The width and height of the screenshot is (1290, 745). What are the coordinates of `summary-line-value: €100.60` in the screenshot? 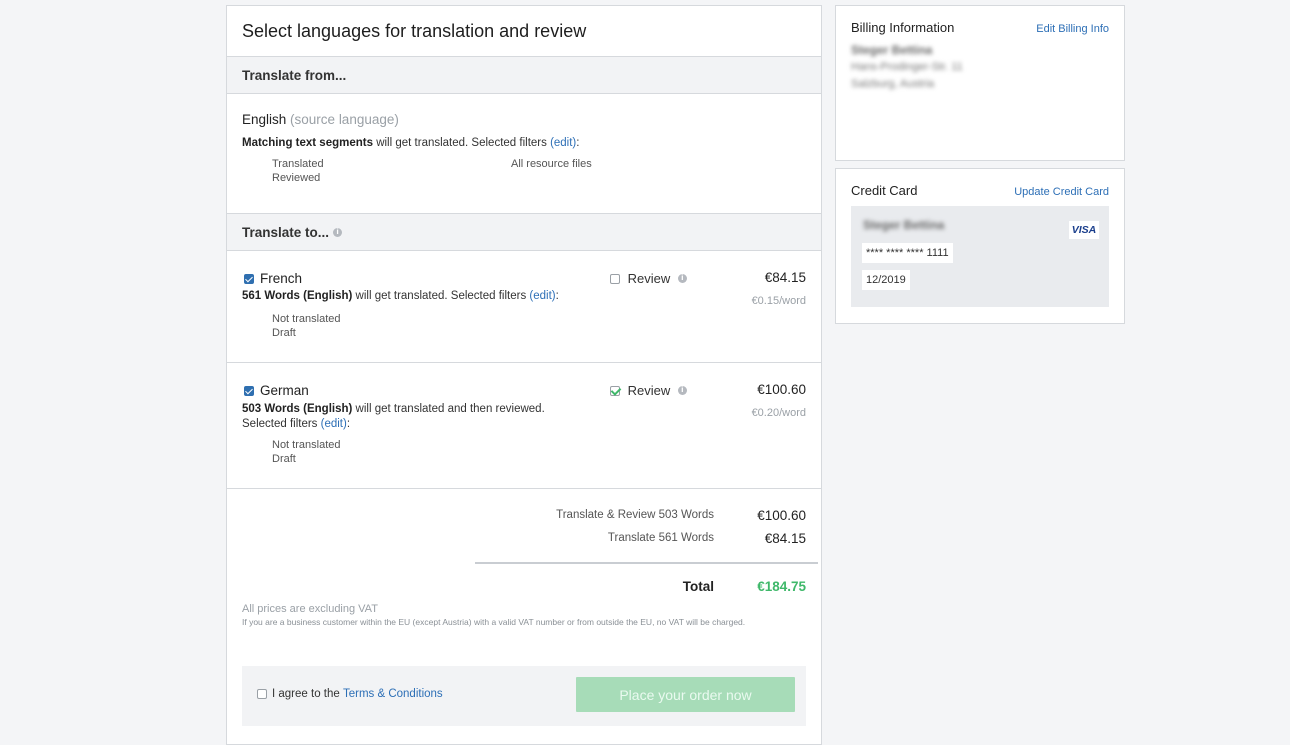 It's located at (781, 515).